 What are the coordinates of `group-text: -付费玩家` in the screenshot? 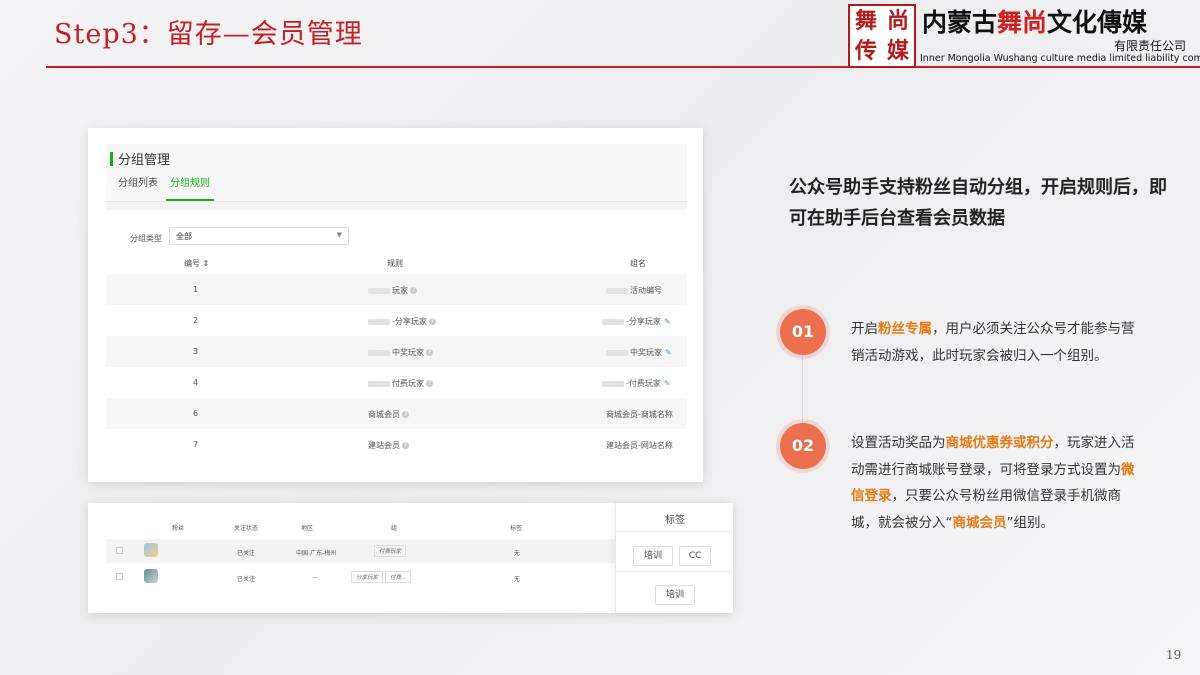 It's located at (643, 383).